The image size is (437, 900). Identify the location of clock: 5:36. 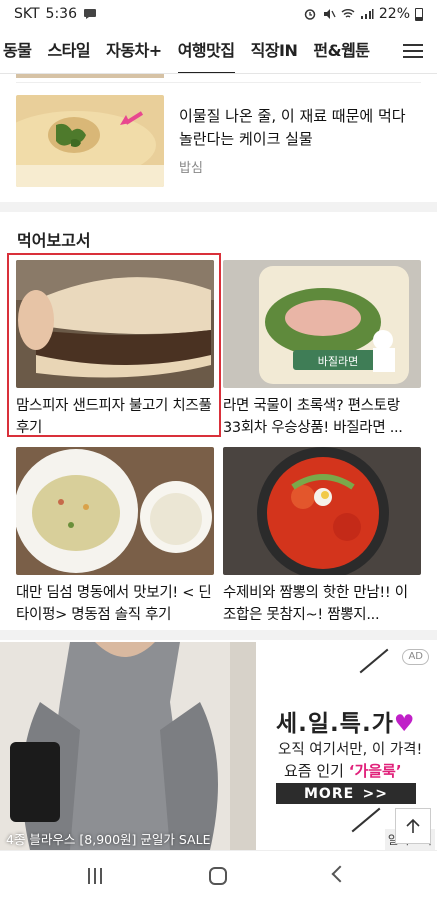
(61, 14).